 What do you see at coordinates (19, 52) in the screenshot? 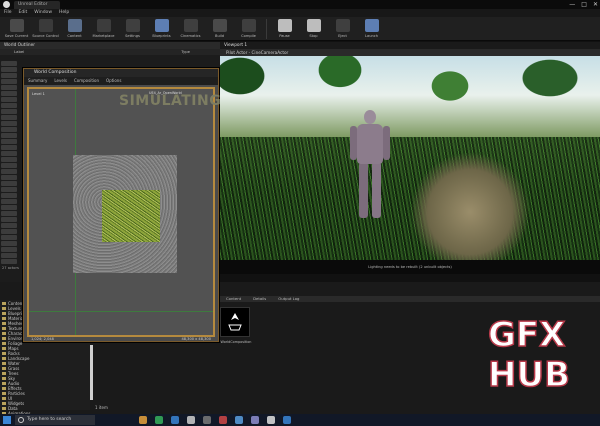
I see `outliner-col-label: Label` at bounding box center [19, 52].